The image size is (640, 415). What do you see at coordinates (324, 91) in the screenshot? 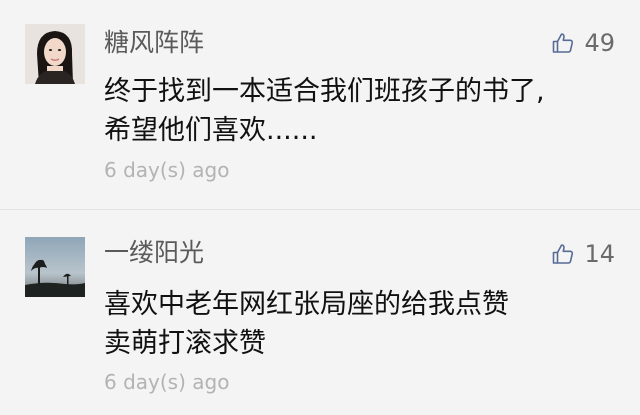
I see `comment-content-line: 终于找到一本适合我们班孩子的书了,` at bounding box center [324, 91].